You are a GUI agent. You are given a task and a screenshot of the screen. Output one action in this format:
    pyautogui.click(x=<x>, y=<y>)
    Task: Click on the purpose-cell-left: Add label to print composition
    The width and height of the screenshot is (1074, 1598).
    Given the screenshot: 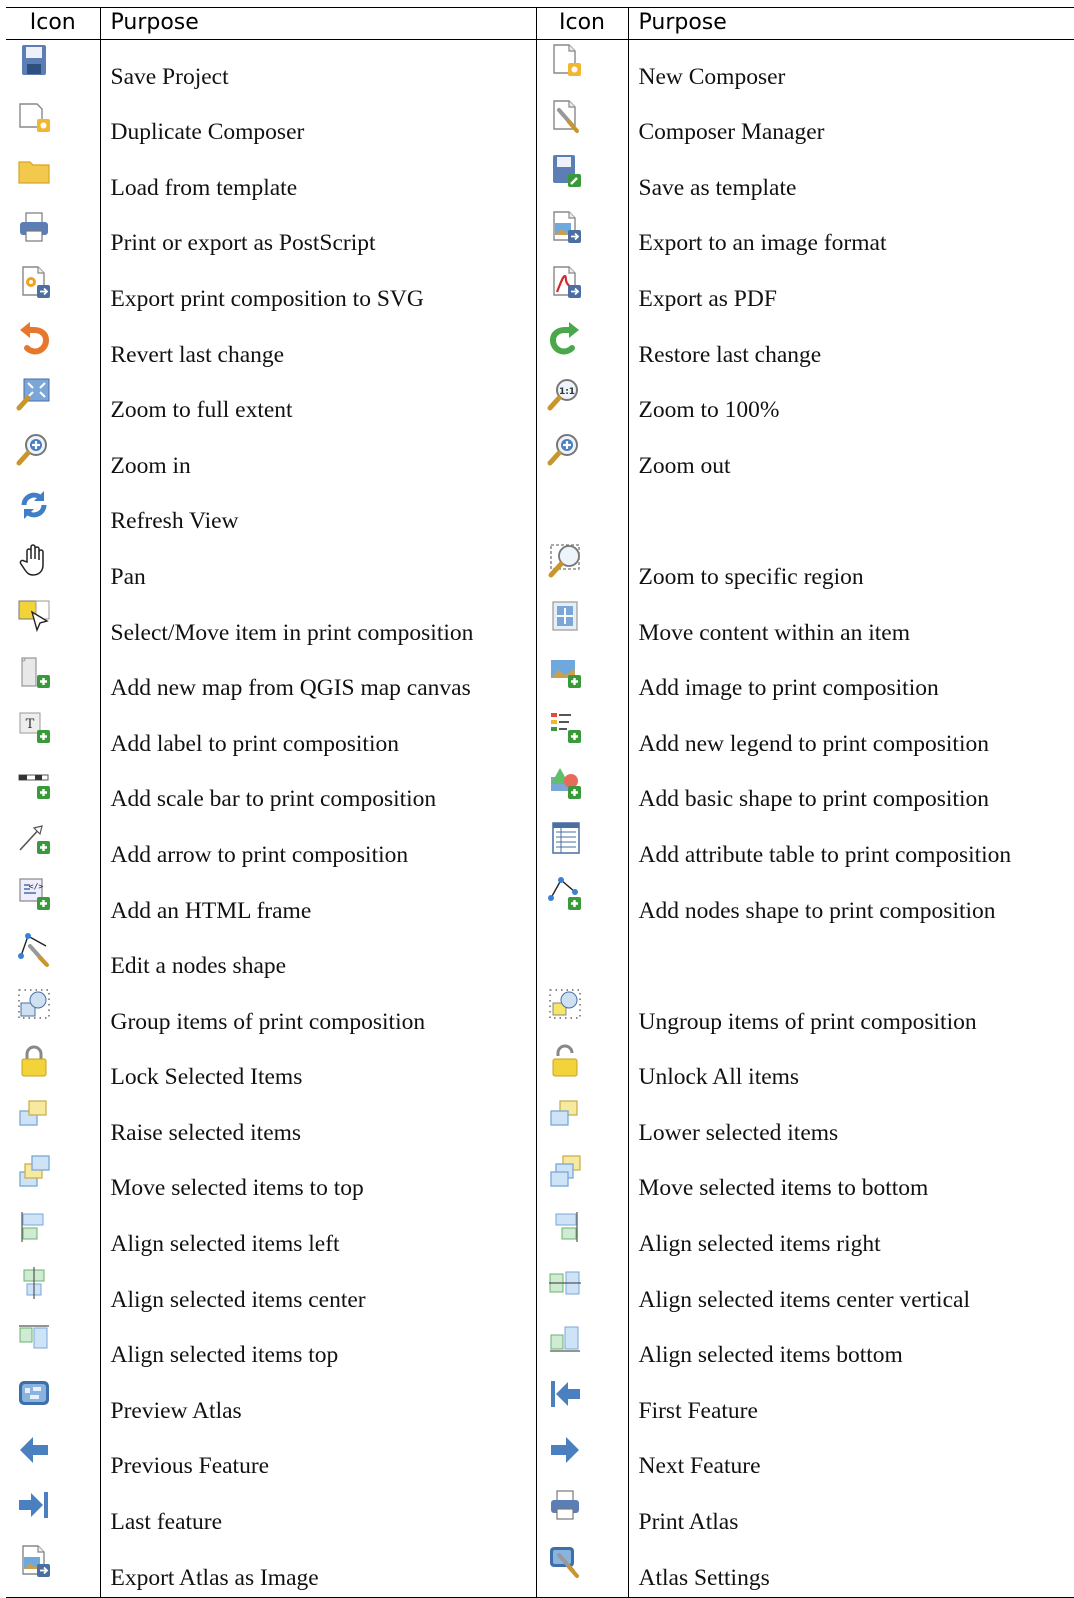 What is the action you would take?
    pyautogui.click(x=318, y=735)
    